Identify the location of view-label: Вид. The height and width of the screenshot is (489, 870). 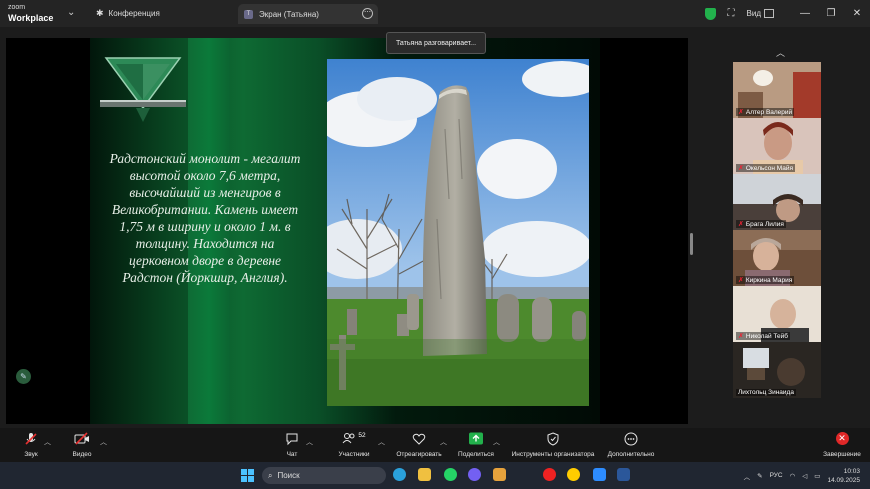
(754, 13).